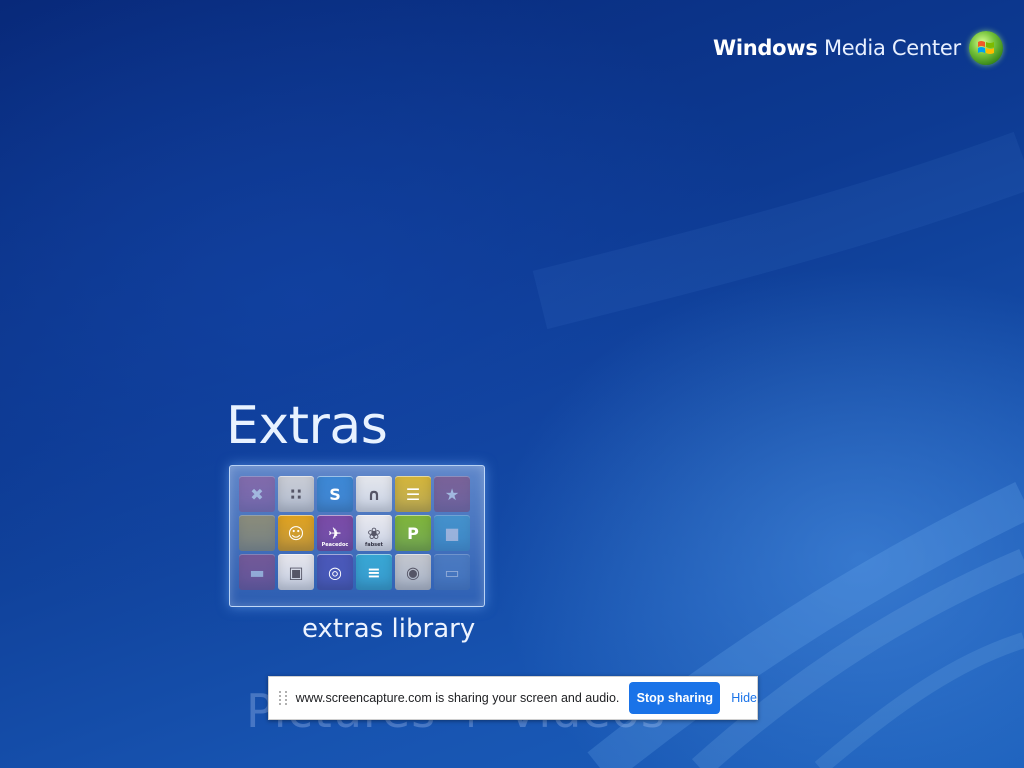 This screenshot has height=768, width=1024. I want to click on p-coin-icon-glyph: P, so click(413, 533).